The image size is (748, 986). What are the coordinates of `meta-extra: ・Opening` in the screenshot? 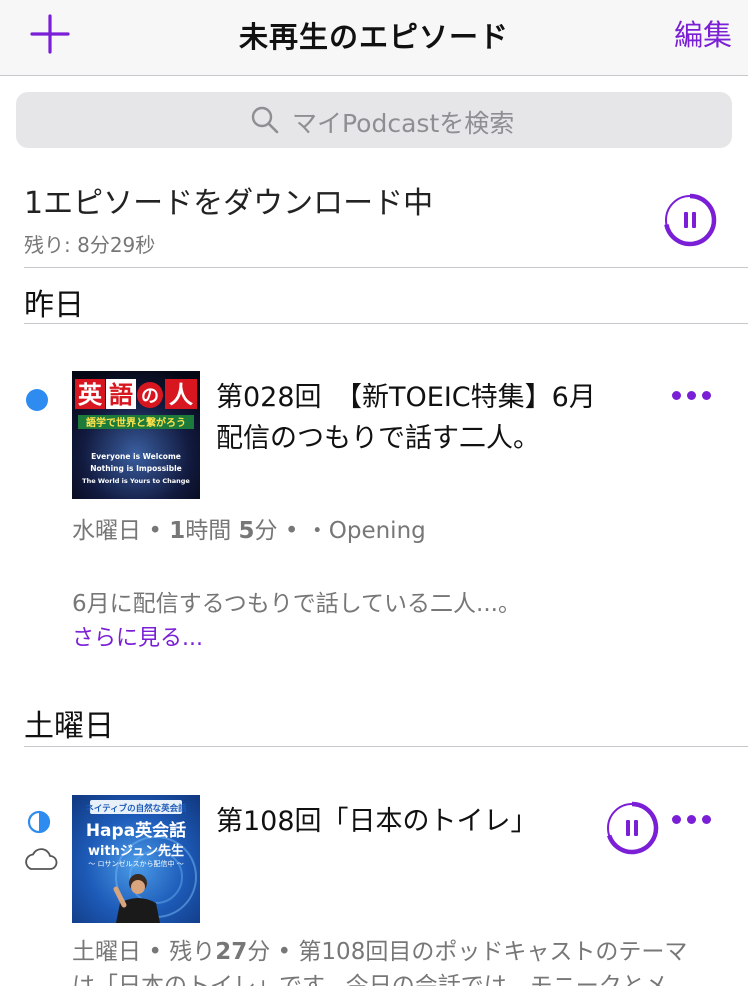 It's located at (365, 531).